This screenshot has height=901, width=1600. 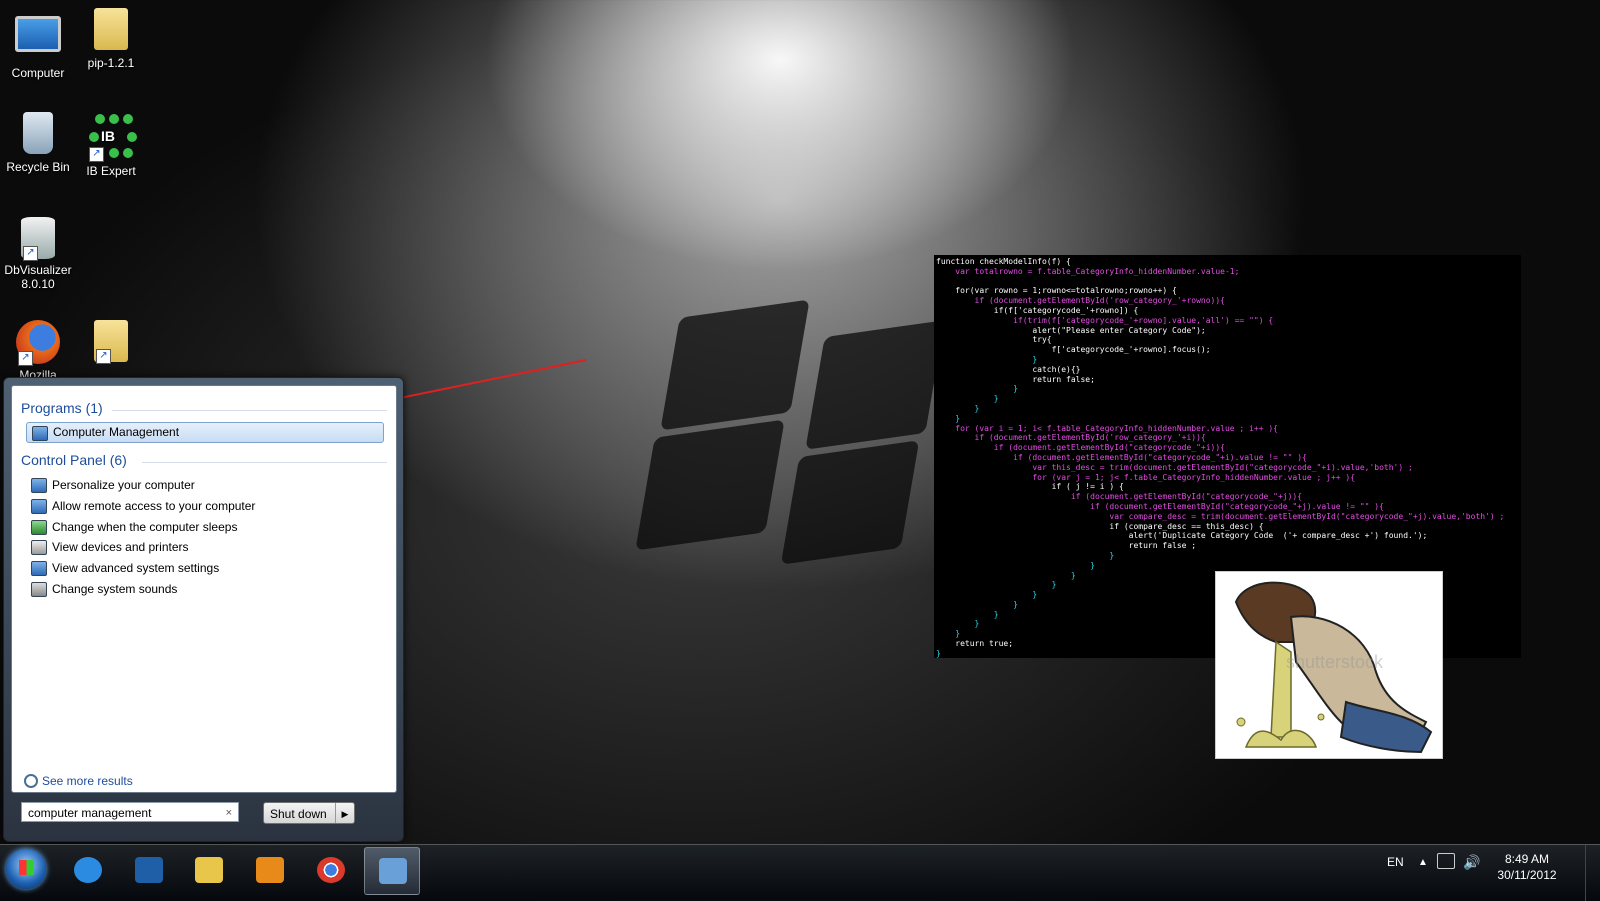 I want to click on result-sleep-settings: Change when the computer sleeps, so click(x=204, y=527).